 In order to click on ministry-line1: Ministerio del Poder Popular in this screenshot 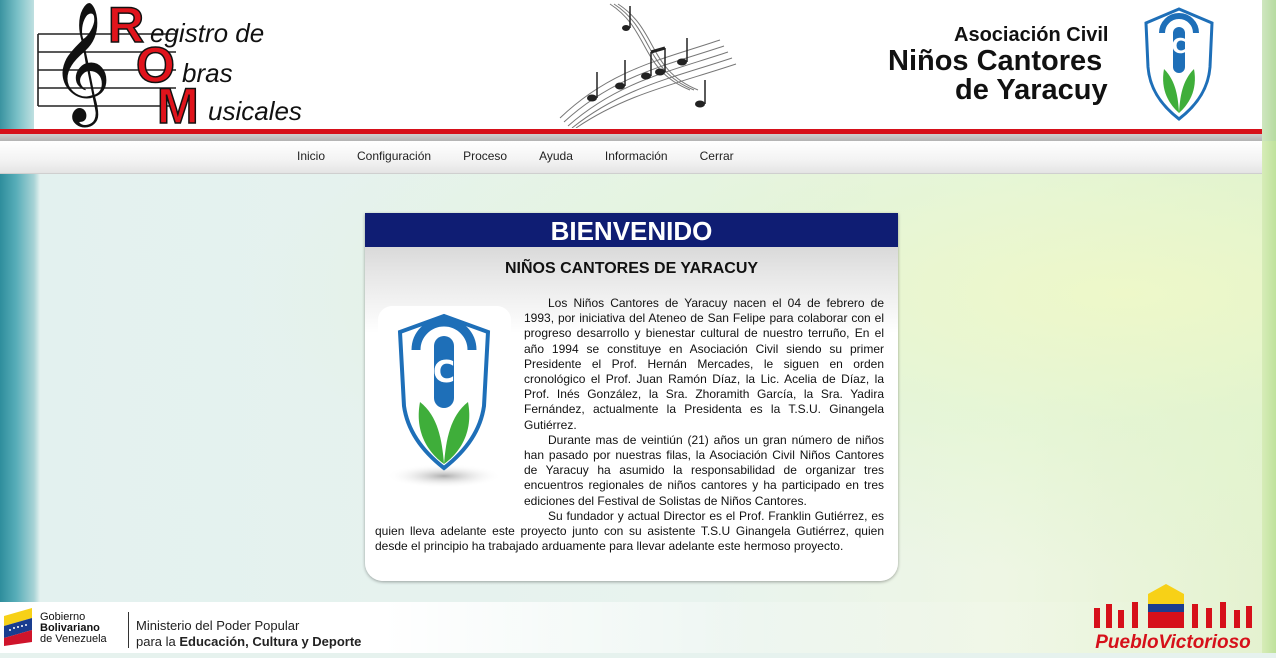, I will do `click(218, 625)`.